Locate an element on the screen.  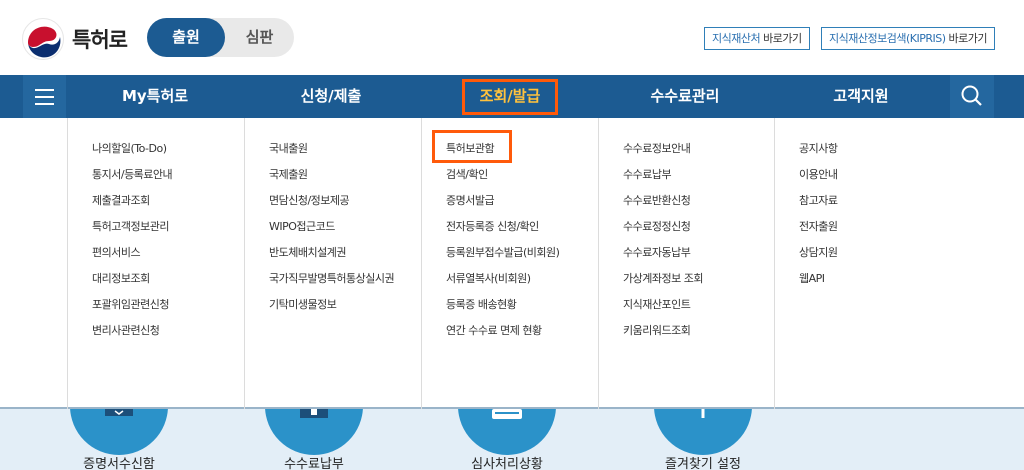
menu-item: 반도체배치설계권 is located at coordinates (331, 256).